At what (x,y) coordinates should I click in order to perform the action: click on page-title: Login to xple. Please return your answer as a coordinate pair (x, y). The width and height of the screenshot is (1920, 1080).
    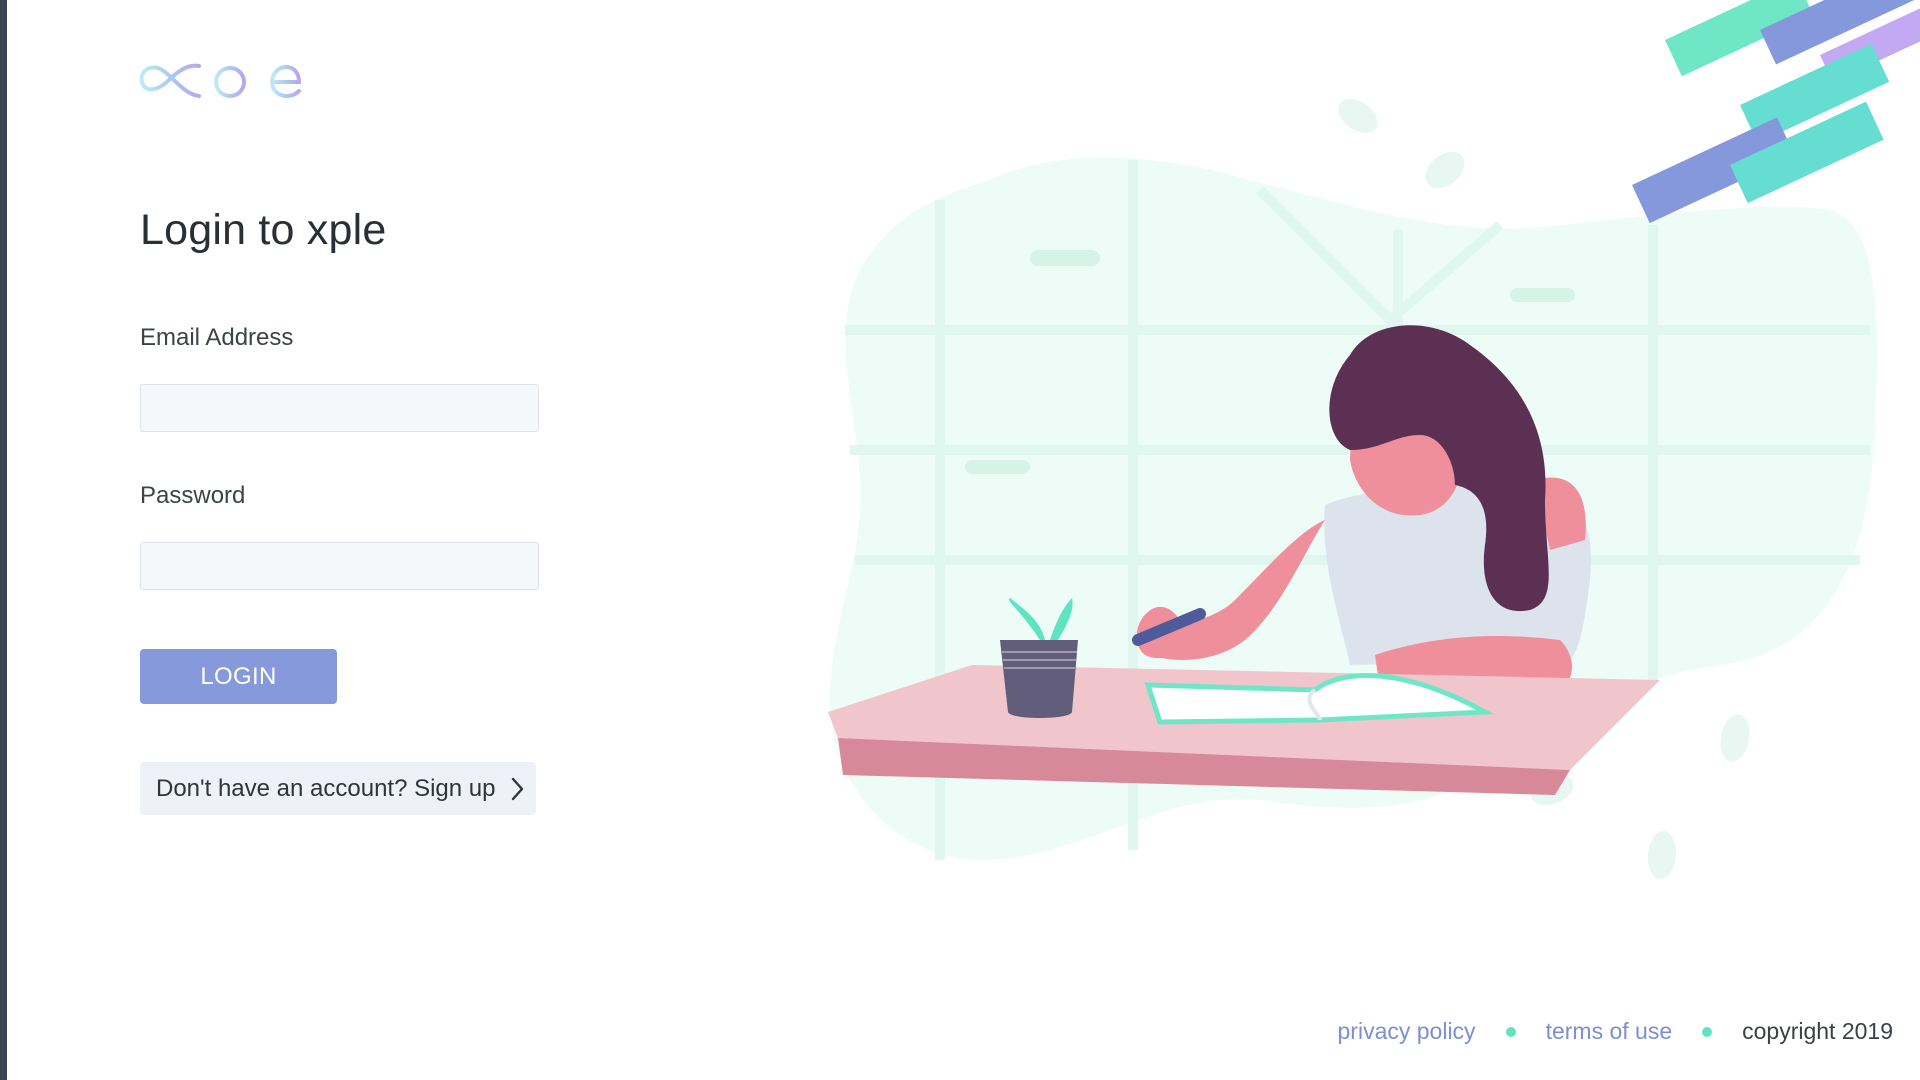
    Looking at the image, I should click on (263, 230).